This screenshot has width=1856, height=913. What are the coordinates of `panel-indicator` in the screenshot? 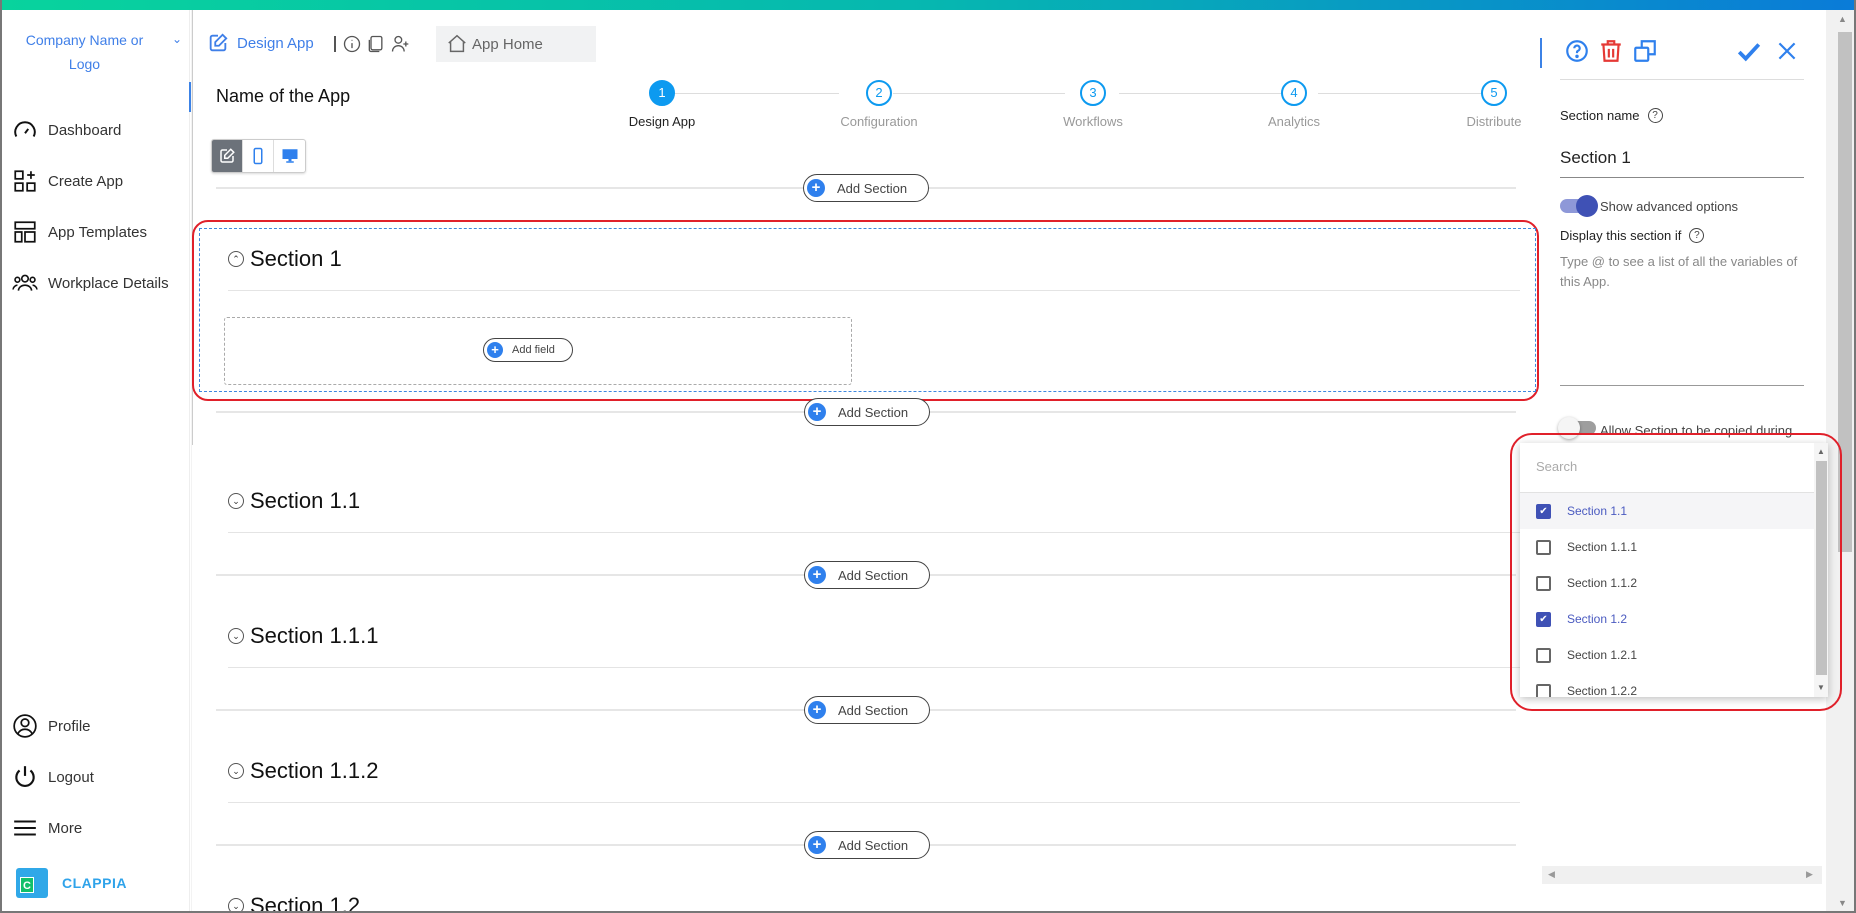 It's located at (1541, 53).